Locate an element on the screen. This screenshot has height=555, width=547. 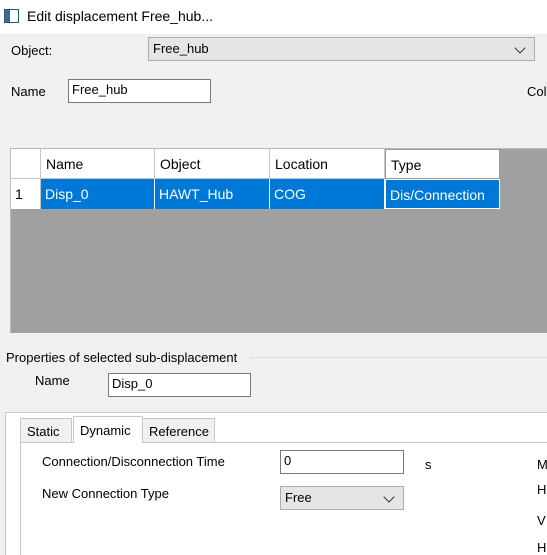
object-label: Object: is located at coordinates (32, 50).